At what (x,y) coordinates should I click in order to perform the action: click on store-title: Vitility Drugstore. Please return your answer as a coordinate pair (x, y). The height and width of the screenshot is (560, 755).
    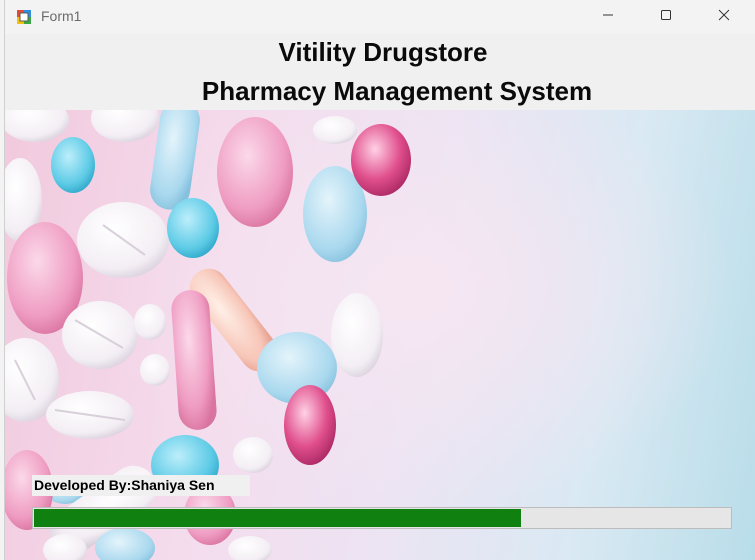
    Looking at the image, I should click on (383, 52).